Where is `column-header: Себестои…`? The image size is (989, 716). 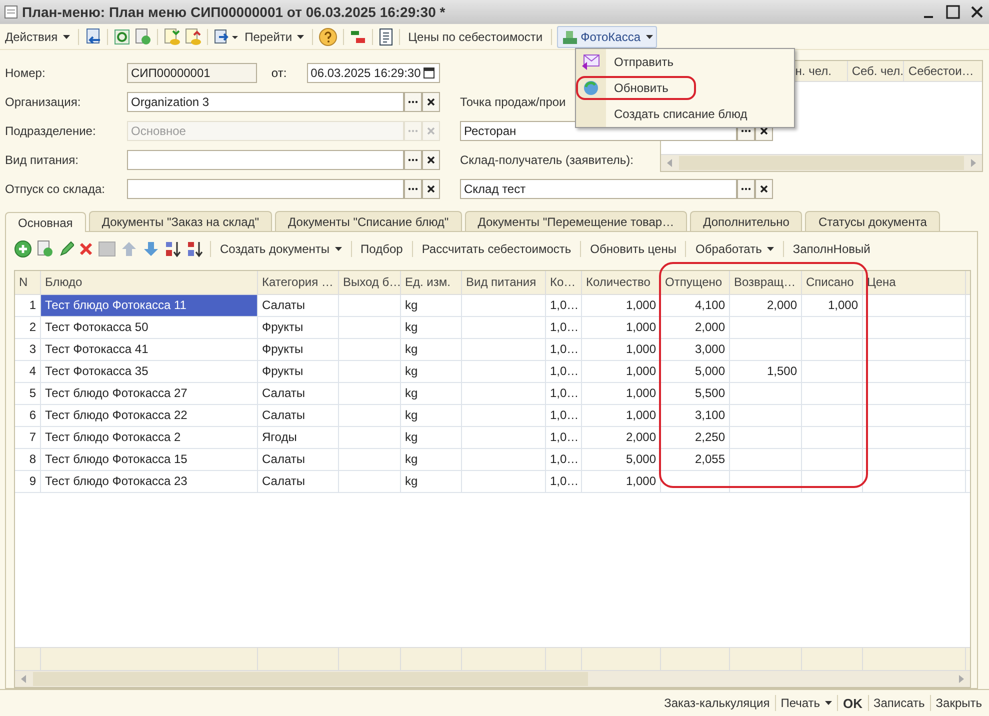 column-header: Себестои… is located at coordinates (942, 71).